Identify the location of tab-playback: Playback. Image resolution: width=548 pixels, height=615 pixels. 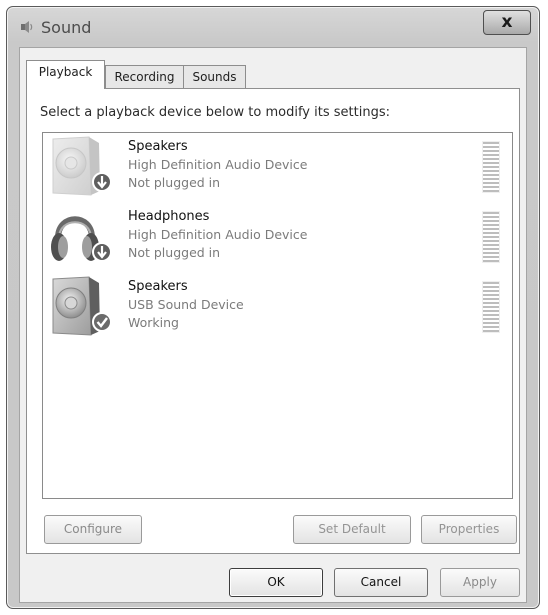
(65, 74).